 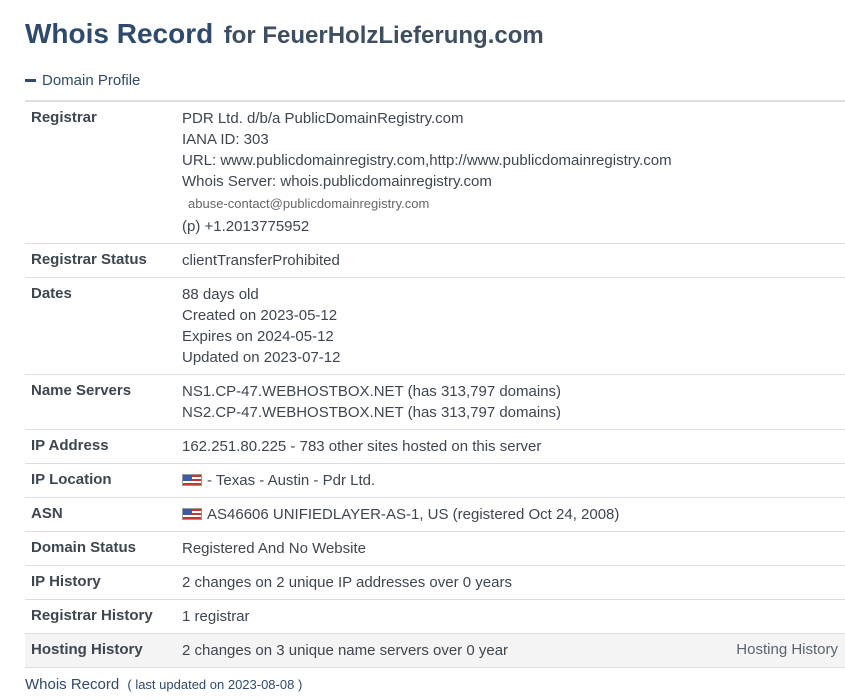 What do you see at coordinates (91, 80) in the screenshot?
I see `domain-profile-label: Domain Profile` at bounding box center [91, 80].